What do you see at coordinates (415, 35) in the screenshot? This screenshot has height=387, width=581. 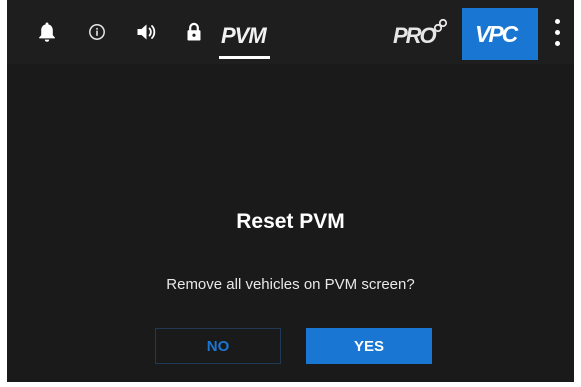 I see `pro-logo-label: PRO` at bounding box center [415, 35].